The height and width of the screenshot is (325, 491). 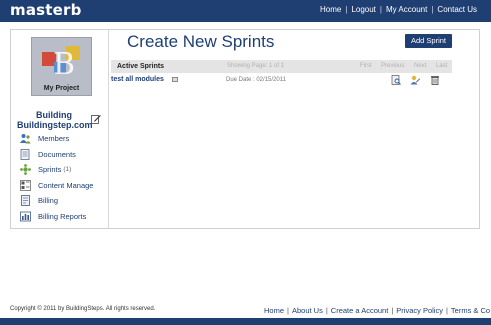 I want to click on svg-text: B, so click(x=64, y=63).